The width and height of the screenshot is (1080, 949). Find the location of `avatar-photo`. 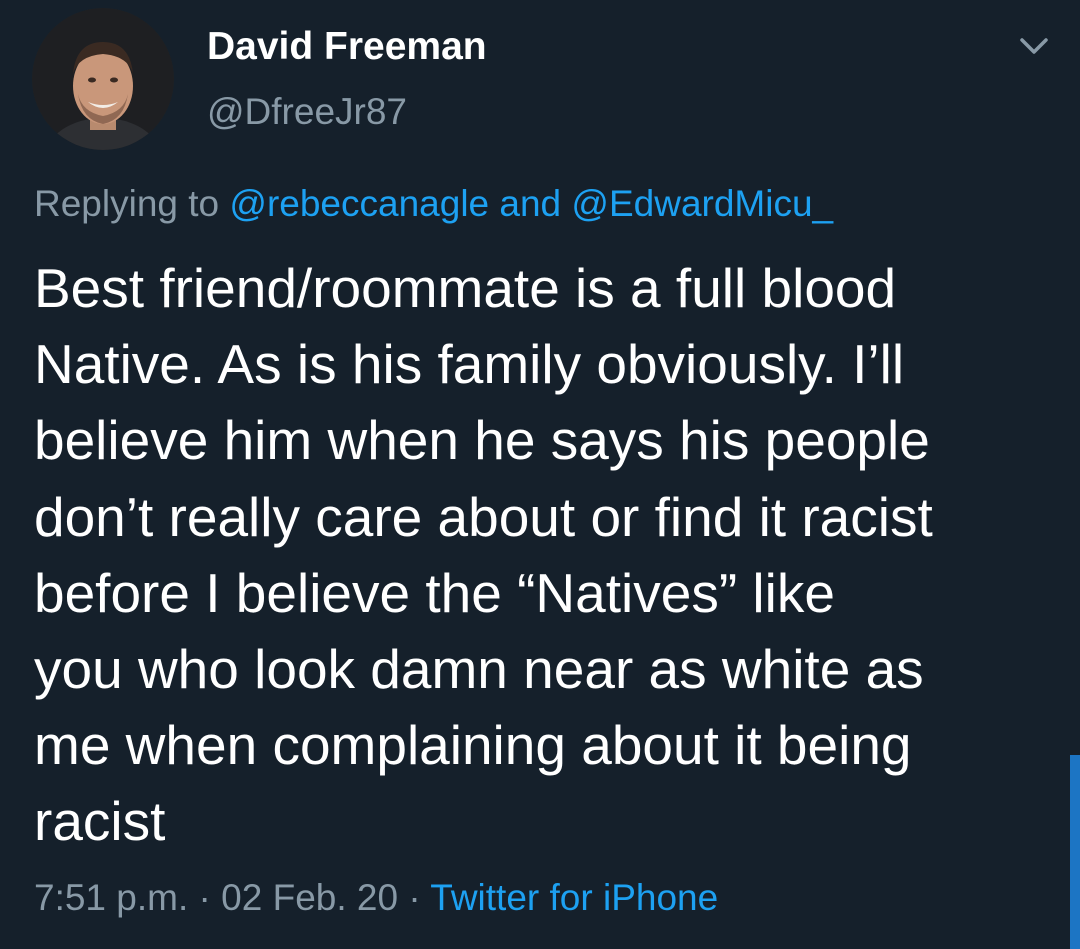

avatar-photo is located at coordinates (103, 79).